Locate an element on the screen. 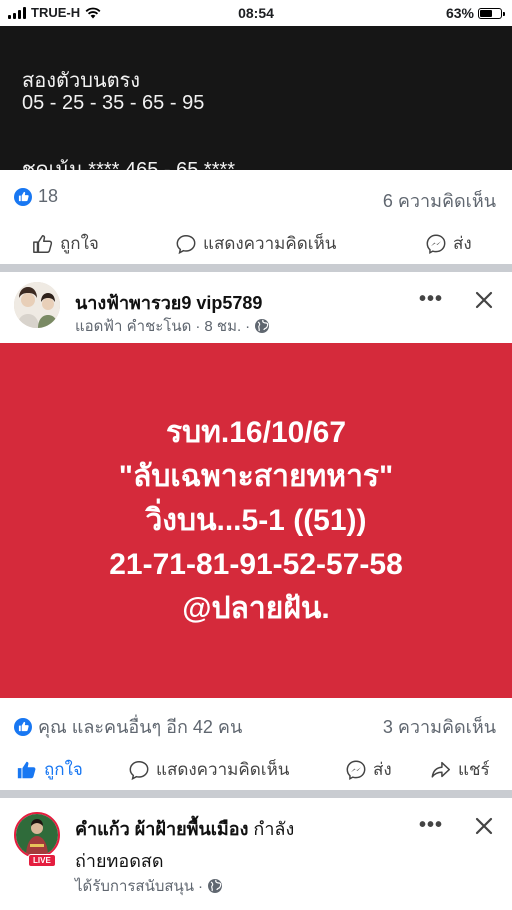  battery-icon is located at coordinates (491, 13).